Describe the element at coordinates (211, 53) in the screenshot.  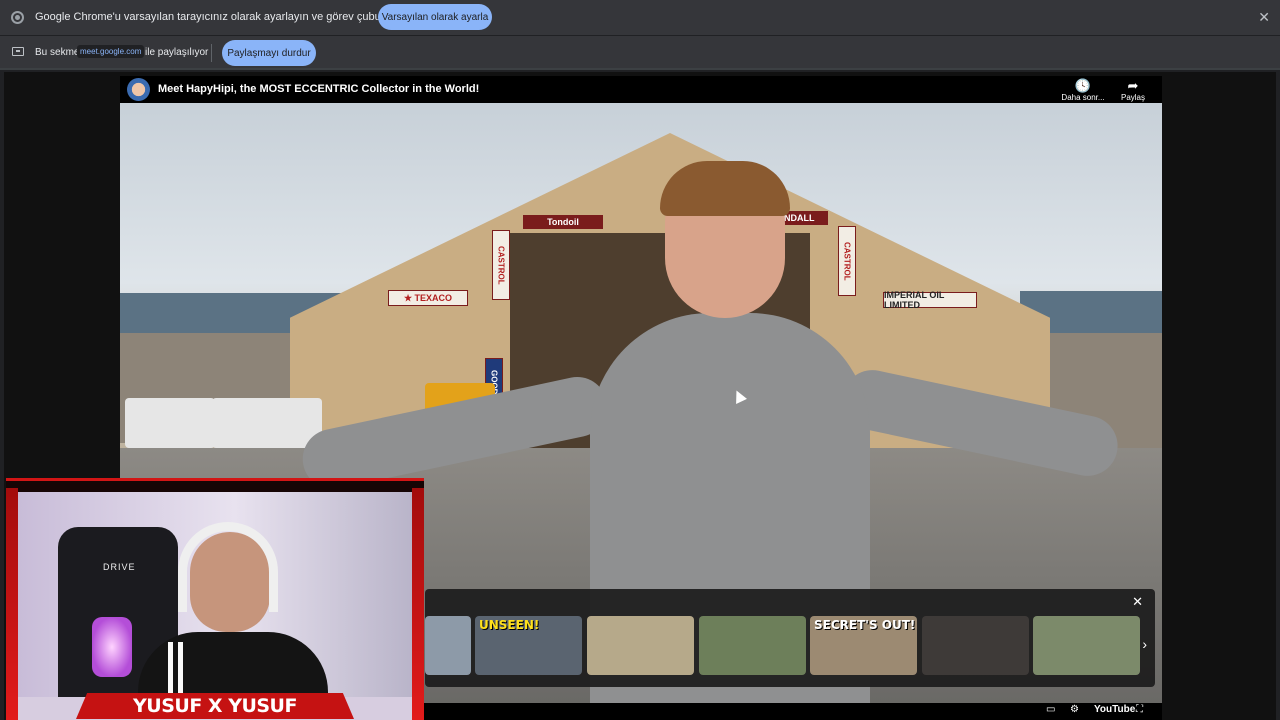
I see `divider` at that location.